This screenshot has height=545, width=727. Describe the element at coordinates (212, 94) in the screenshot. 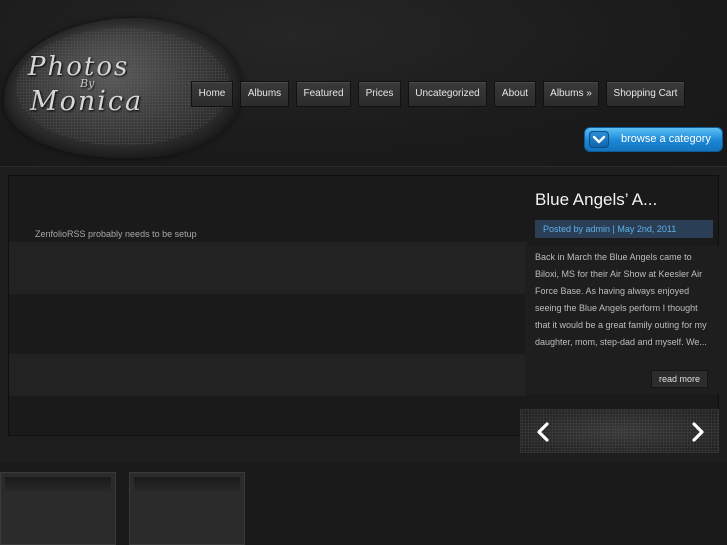

I see `nav-home: Home` at that location.